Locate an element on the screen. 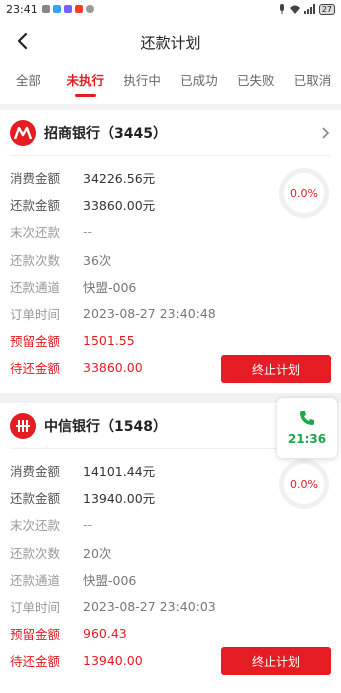 This screenshot has width=341, height=693. detail-value: 33860.00 is located at coordinates (113, 368).